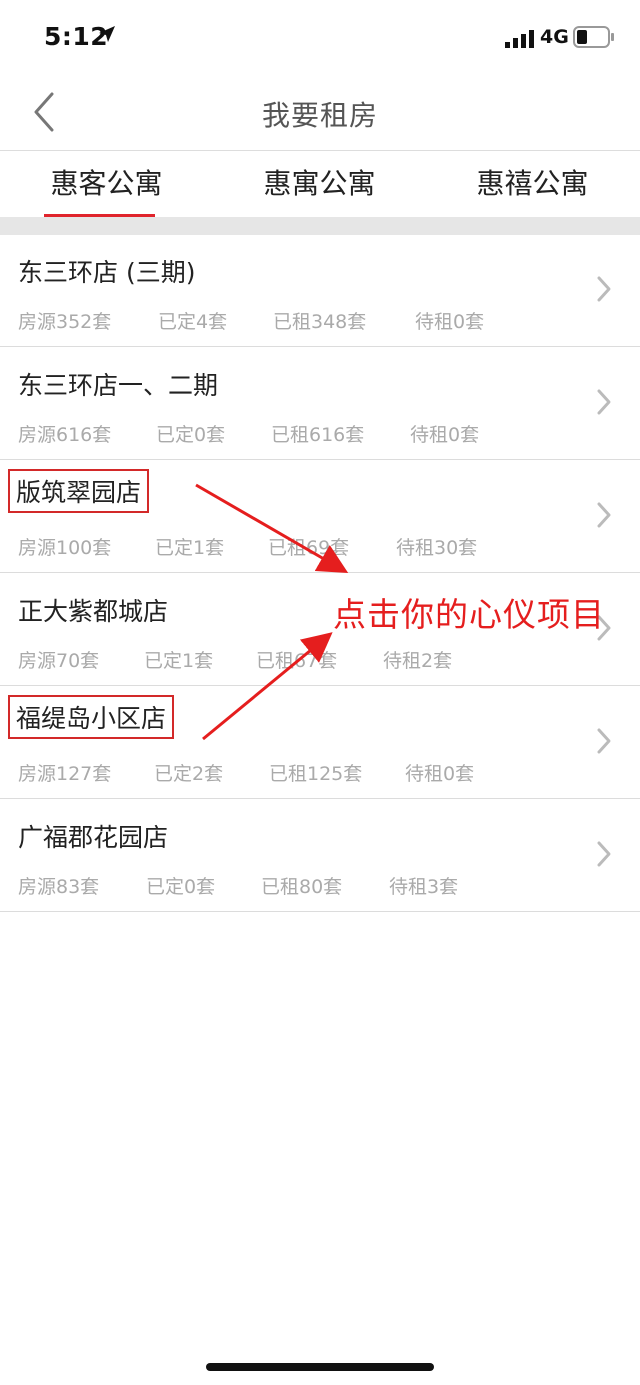 Image resolution: width=640 pixels, height=1385 pixels. I want to click on tab-label: 惠禧公寓, so click(532, 183).